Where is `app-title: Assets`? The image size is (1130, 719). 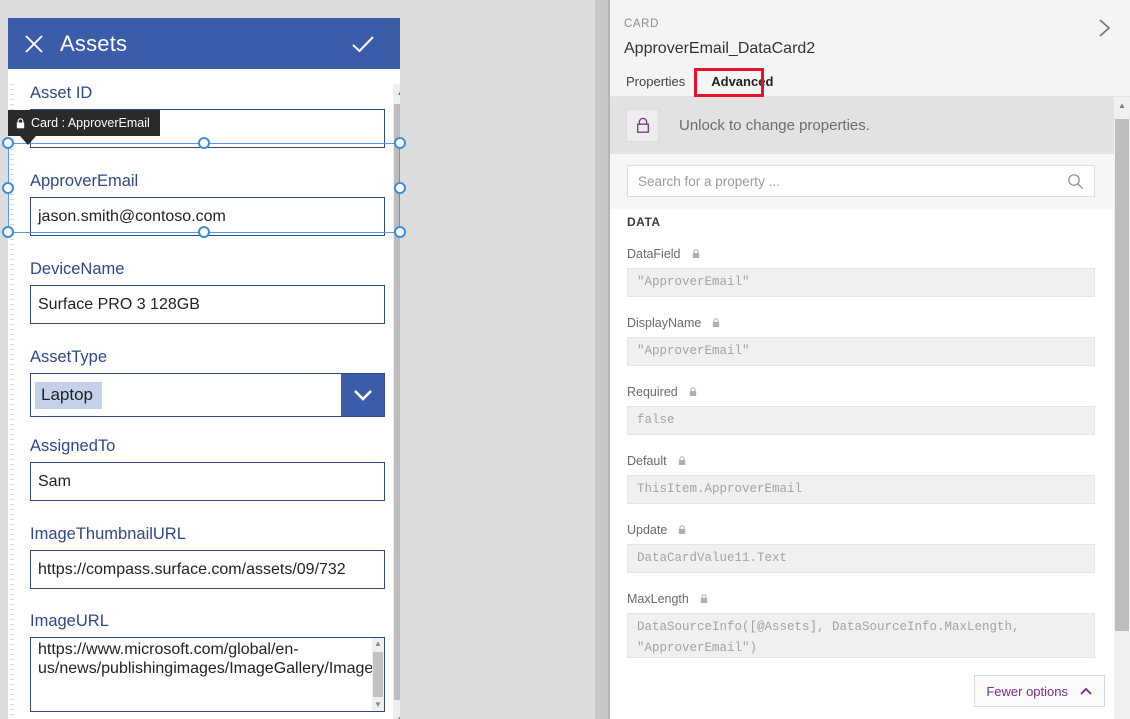
app-title: Assets is located at coordinates (94, 43).